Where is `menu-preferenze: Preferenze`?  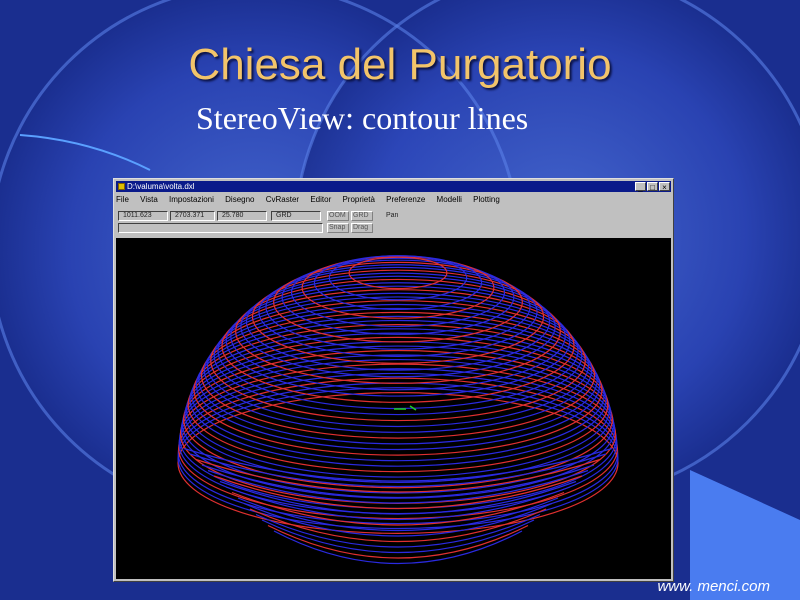
menu-preferenze: Preferenze is located at coordinates (405, 199).